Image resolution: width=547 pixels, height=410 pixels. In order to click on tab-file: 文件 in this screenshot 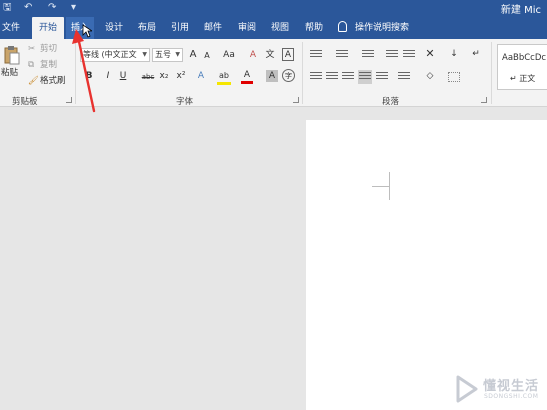, I will do `click(11, 28)`.